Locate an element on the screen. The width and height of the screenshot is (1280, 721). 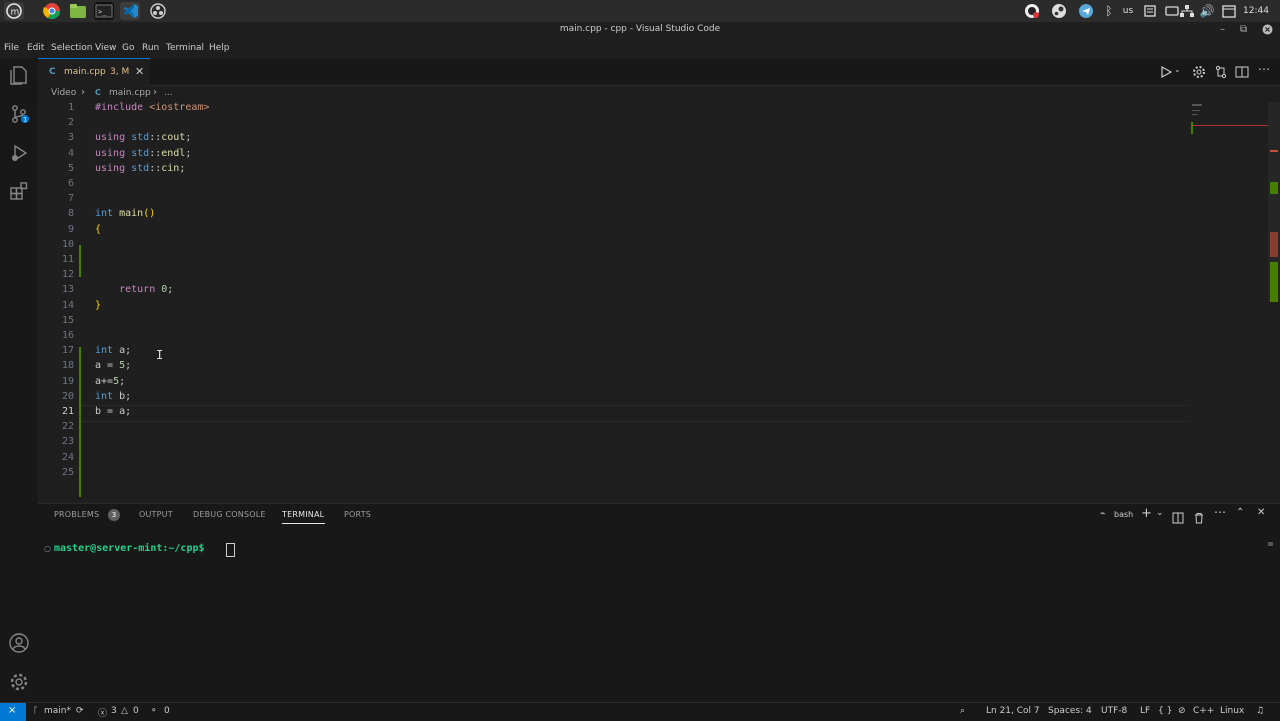
menu-view: View is located at coordinates (105, 48).